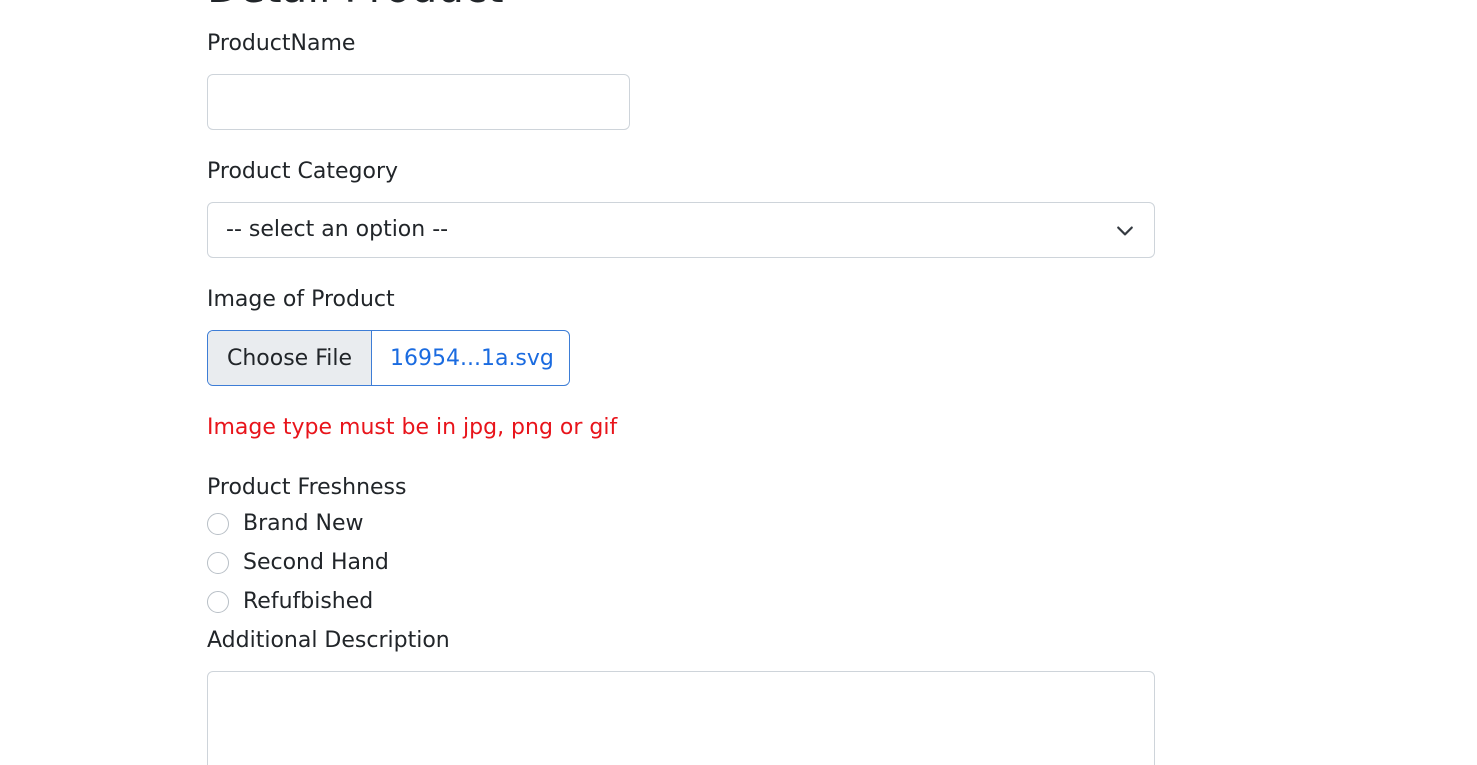 The width and height of the screenshot is (1477, 765). What do you see at coordinates (328, 640) in the screenshot?
I see `additional-description-label: Additional Description` at bounding box center [328, 640].